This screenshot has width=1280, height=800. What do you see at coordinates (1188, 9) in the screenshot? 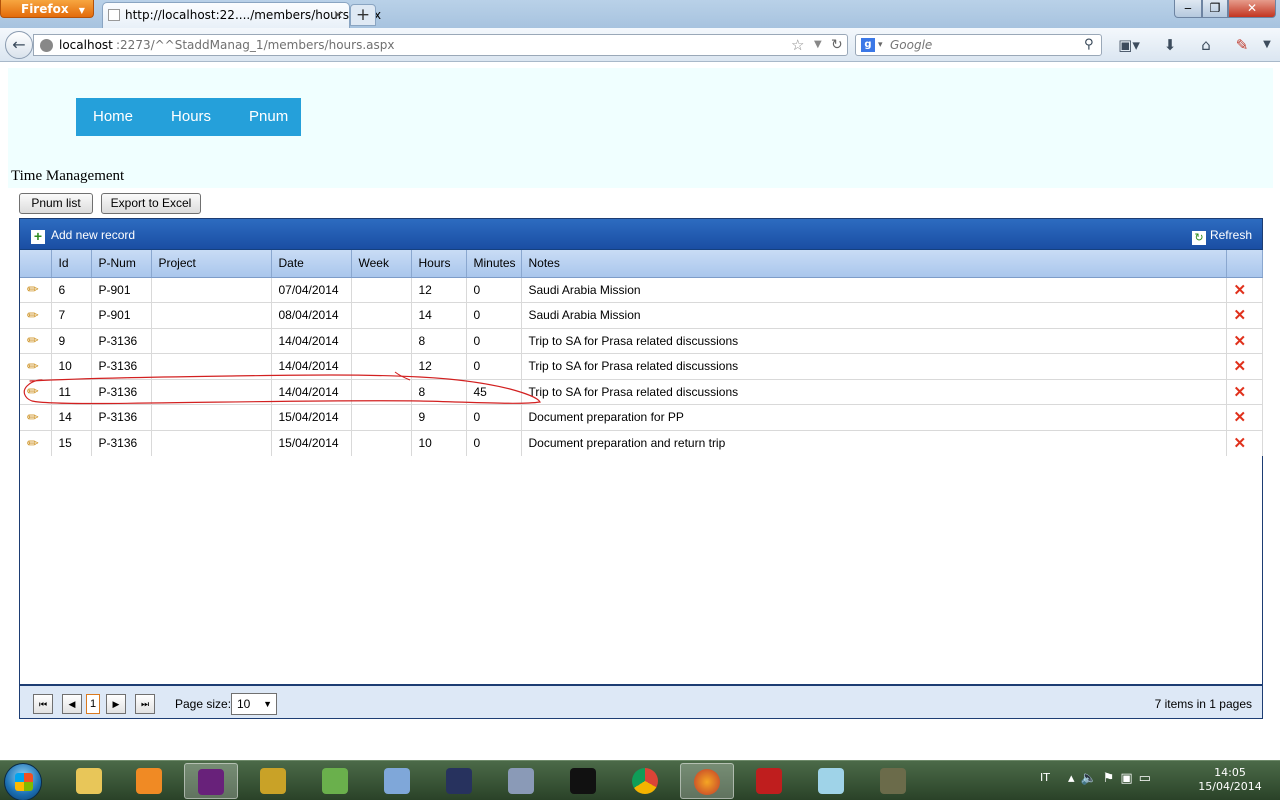
I see `minimize-window-button: ‒` at bounding box center [1188, 9].